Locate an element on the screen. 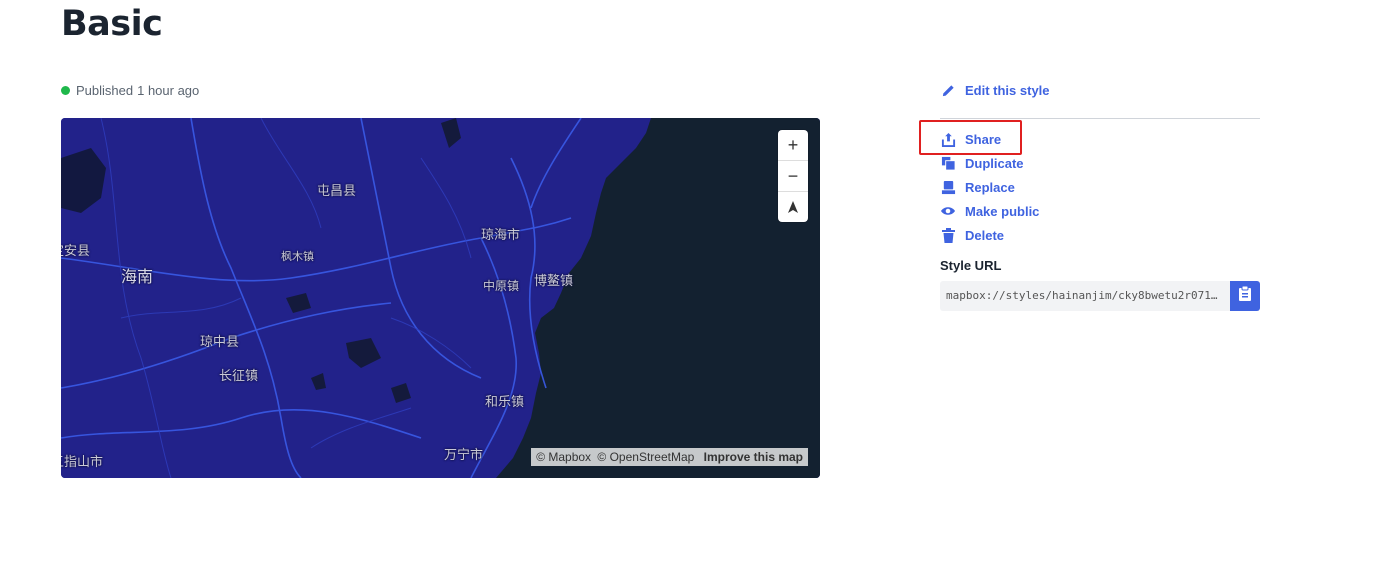 This screenshot has height=582, width=1399. map-label: 琼海市 is located at coordinates (501, 235).